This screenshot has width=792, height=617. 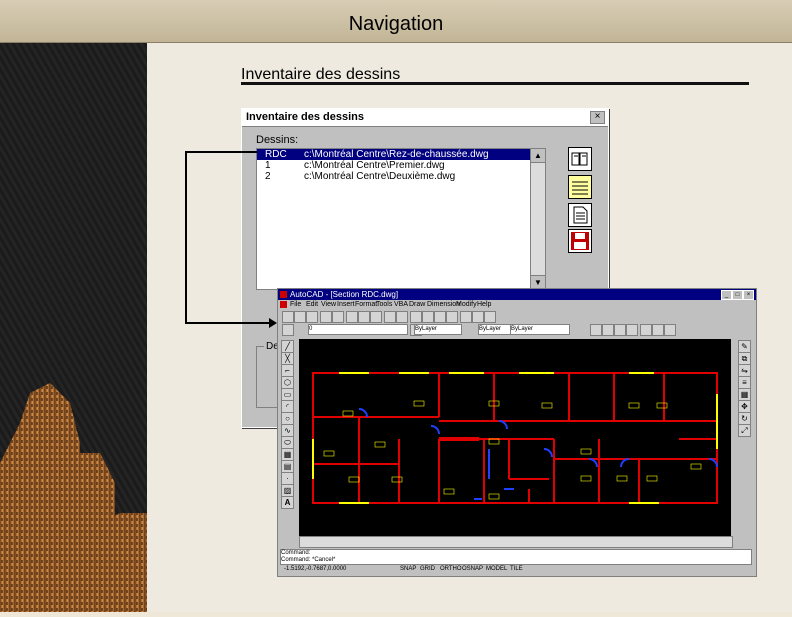 I want to click on tile-toggle: TILE, so click(x=516, y=569).